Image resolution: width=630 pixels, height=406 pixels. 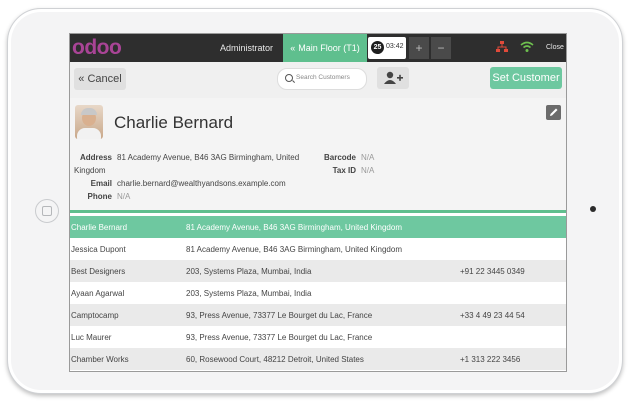 What do you see at coordinates (98, 293) in the screenshot?
I see `customer-row-name: Ayaan Agarwal` at bounding box center [98, 293].